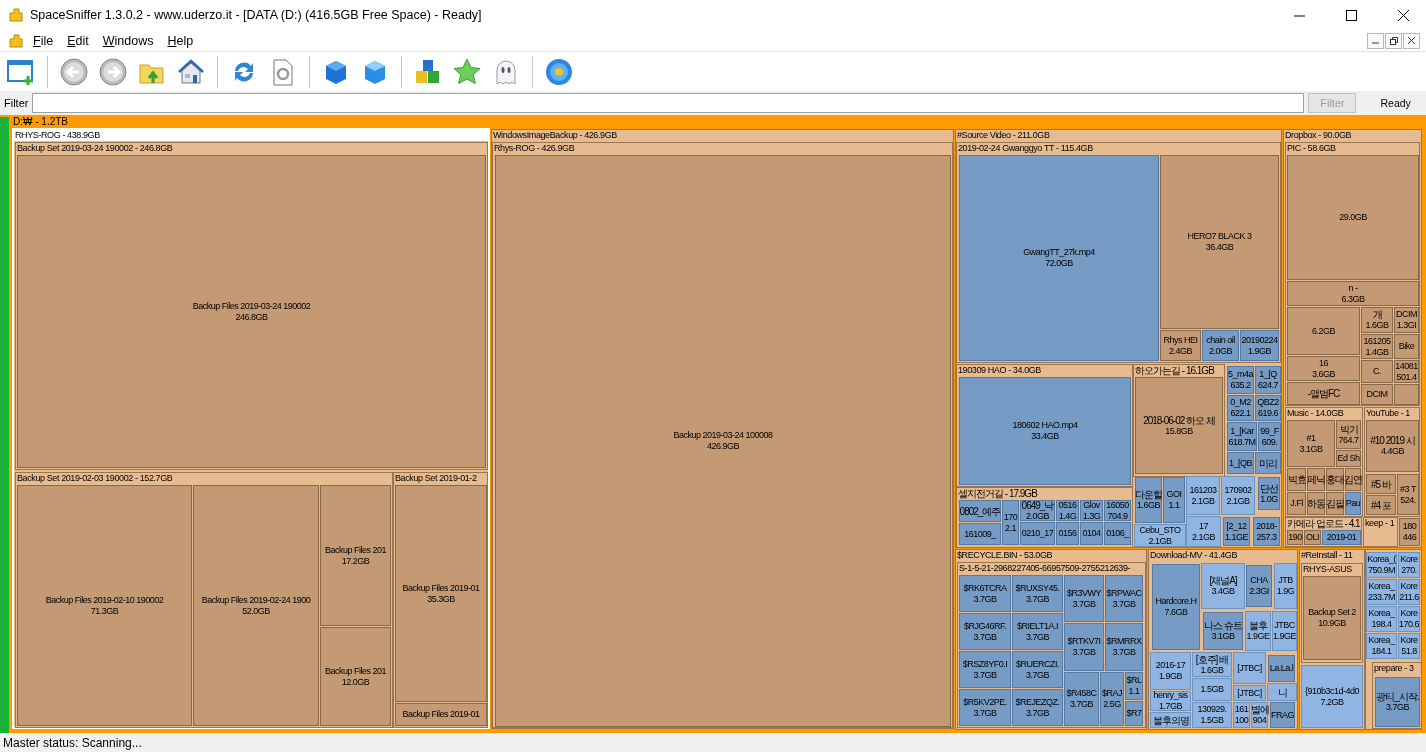 This screenshot has width=1426, height=752. Describe the element at coordinates (1296, 503) in the screenshot. I see `folder-block: J.Fl` at that location.